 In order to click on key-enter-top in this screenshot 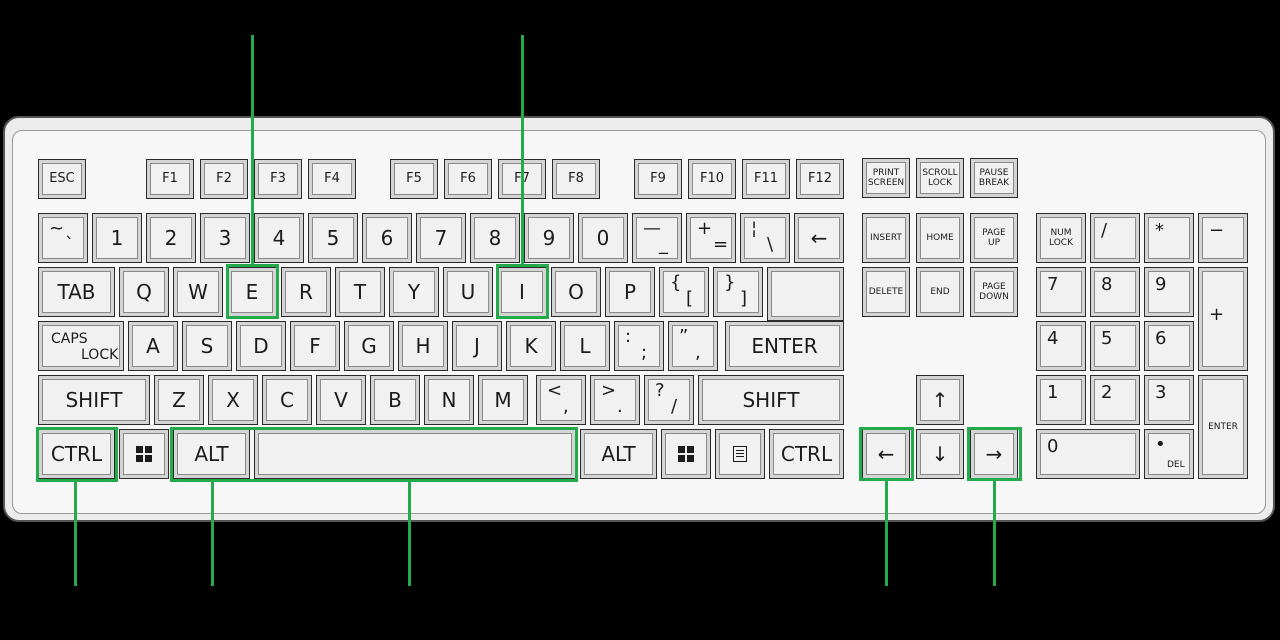, I will do `click(805, 294)`.